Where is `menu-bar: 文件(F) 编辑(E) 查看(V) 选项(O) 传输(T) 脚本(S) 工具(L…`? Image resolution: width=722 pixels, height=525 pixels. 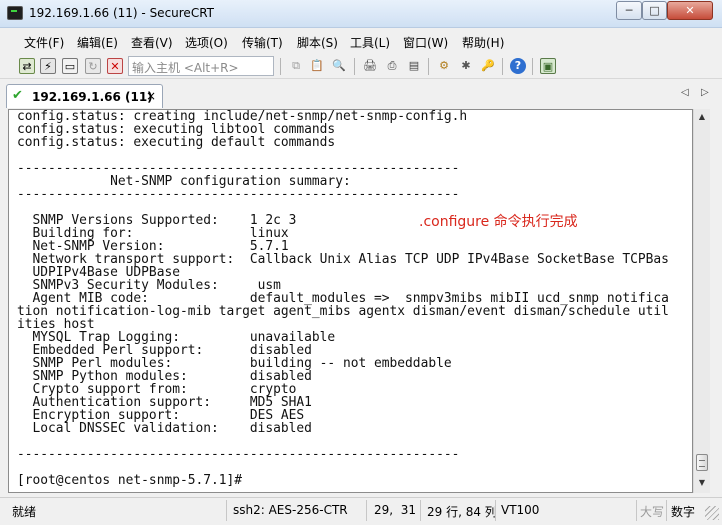 menu-bar: 文件(F) 编辑(E) 查看(V) 选项(O) 传输(T) 脚本(S) 工具(L… is located at coordinates (361, 41).